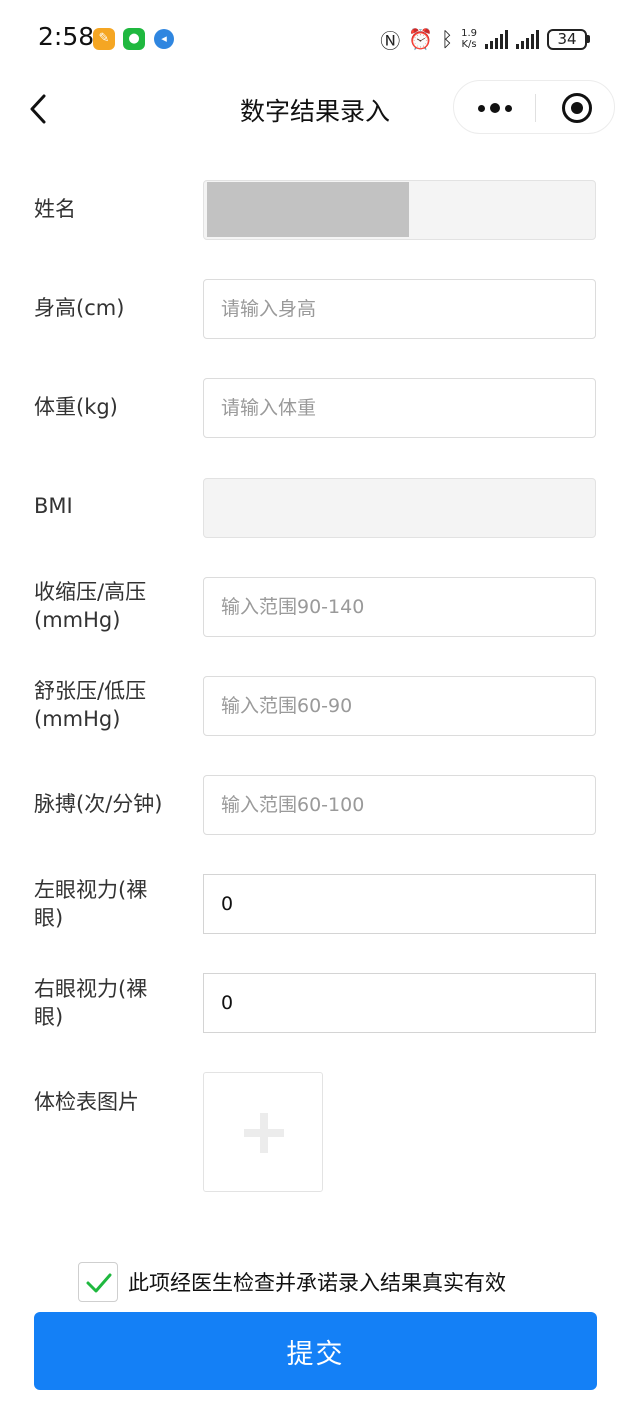 The image size is (630, 1423). What do you see at coordinates (55, 209) in the screenshot?
I see `label-name: 姓名` at bounding box center [55, 209].